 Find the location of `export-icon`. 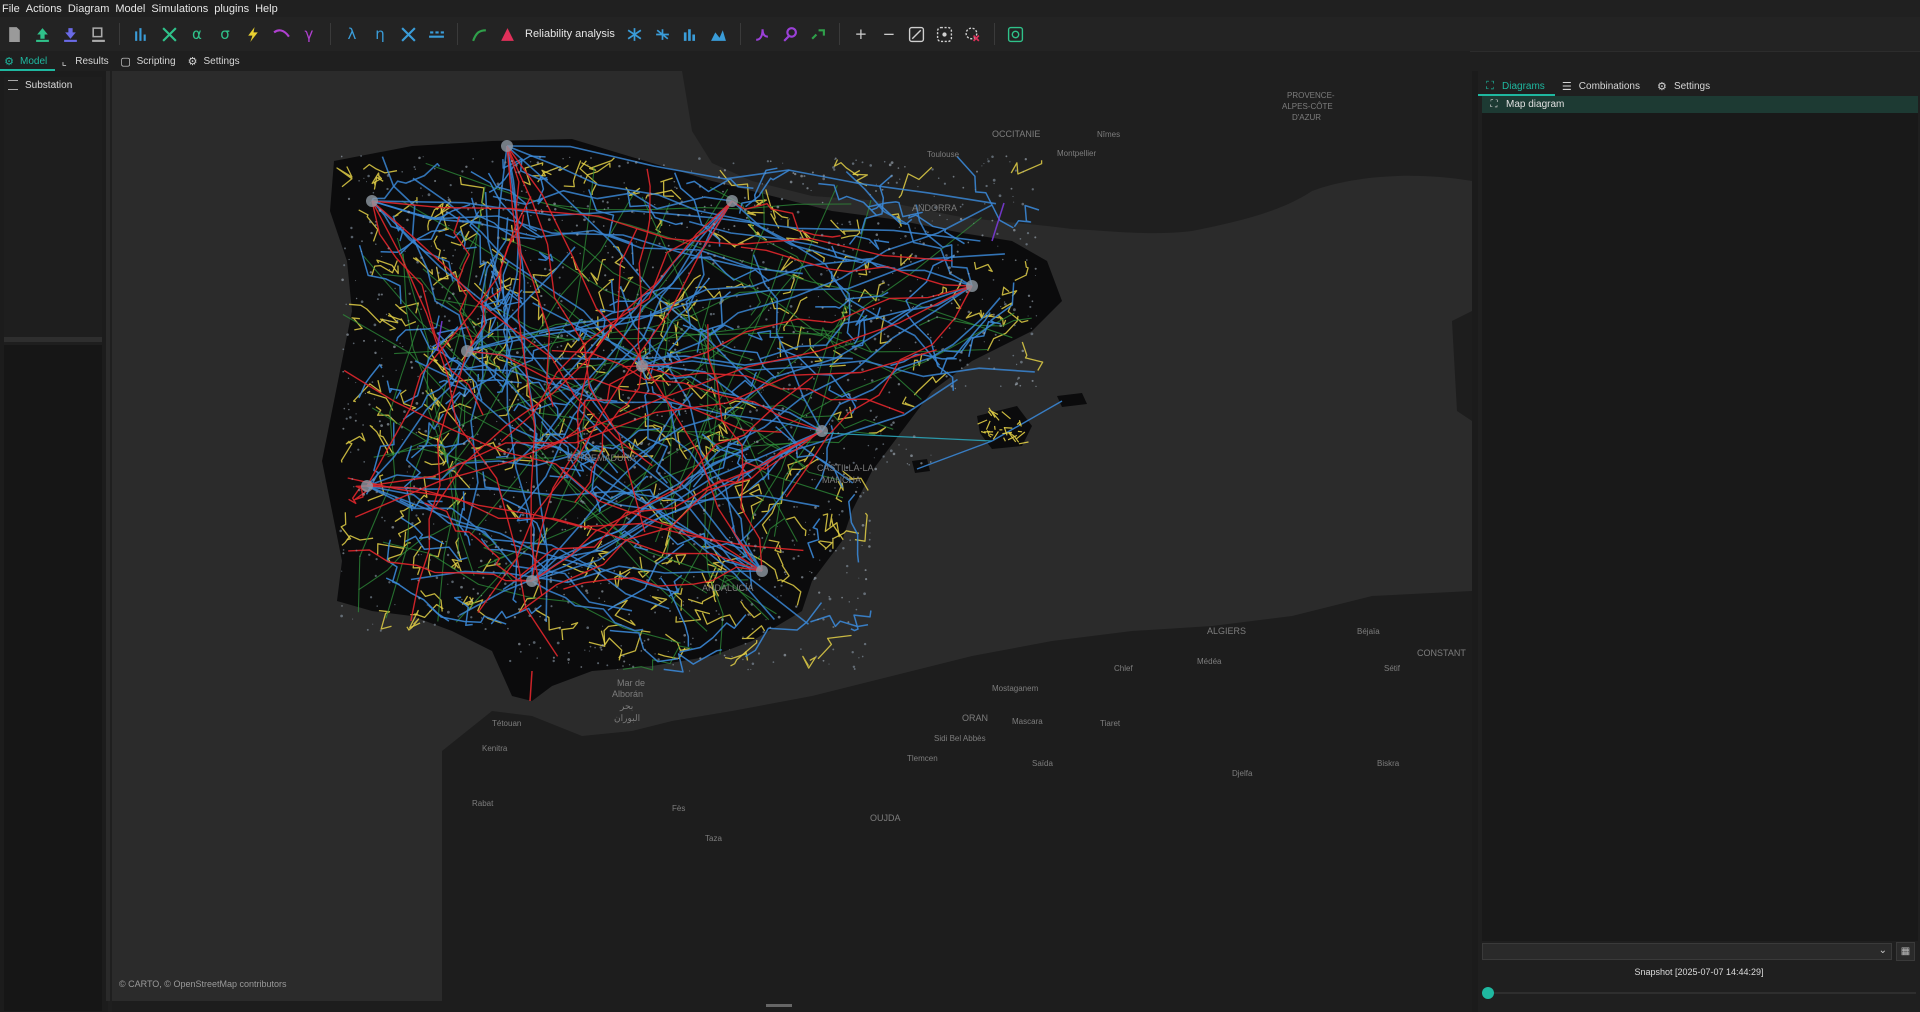

export-icon is located at coordinates (98, 34).